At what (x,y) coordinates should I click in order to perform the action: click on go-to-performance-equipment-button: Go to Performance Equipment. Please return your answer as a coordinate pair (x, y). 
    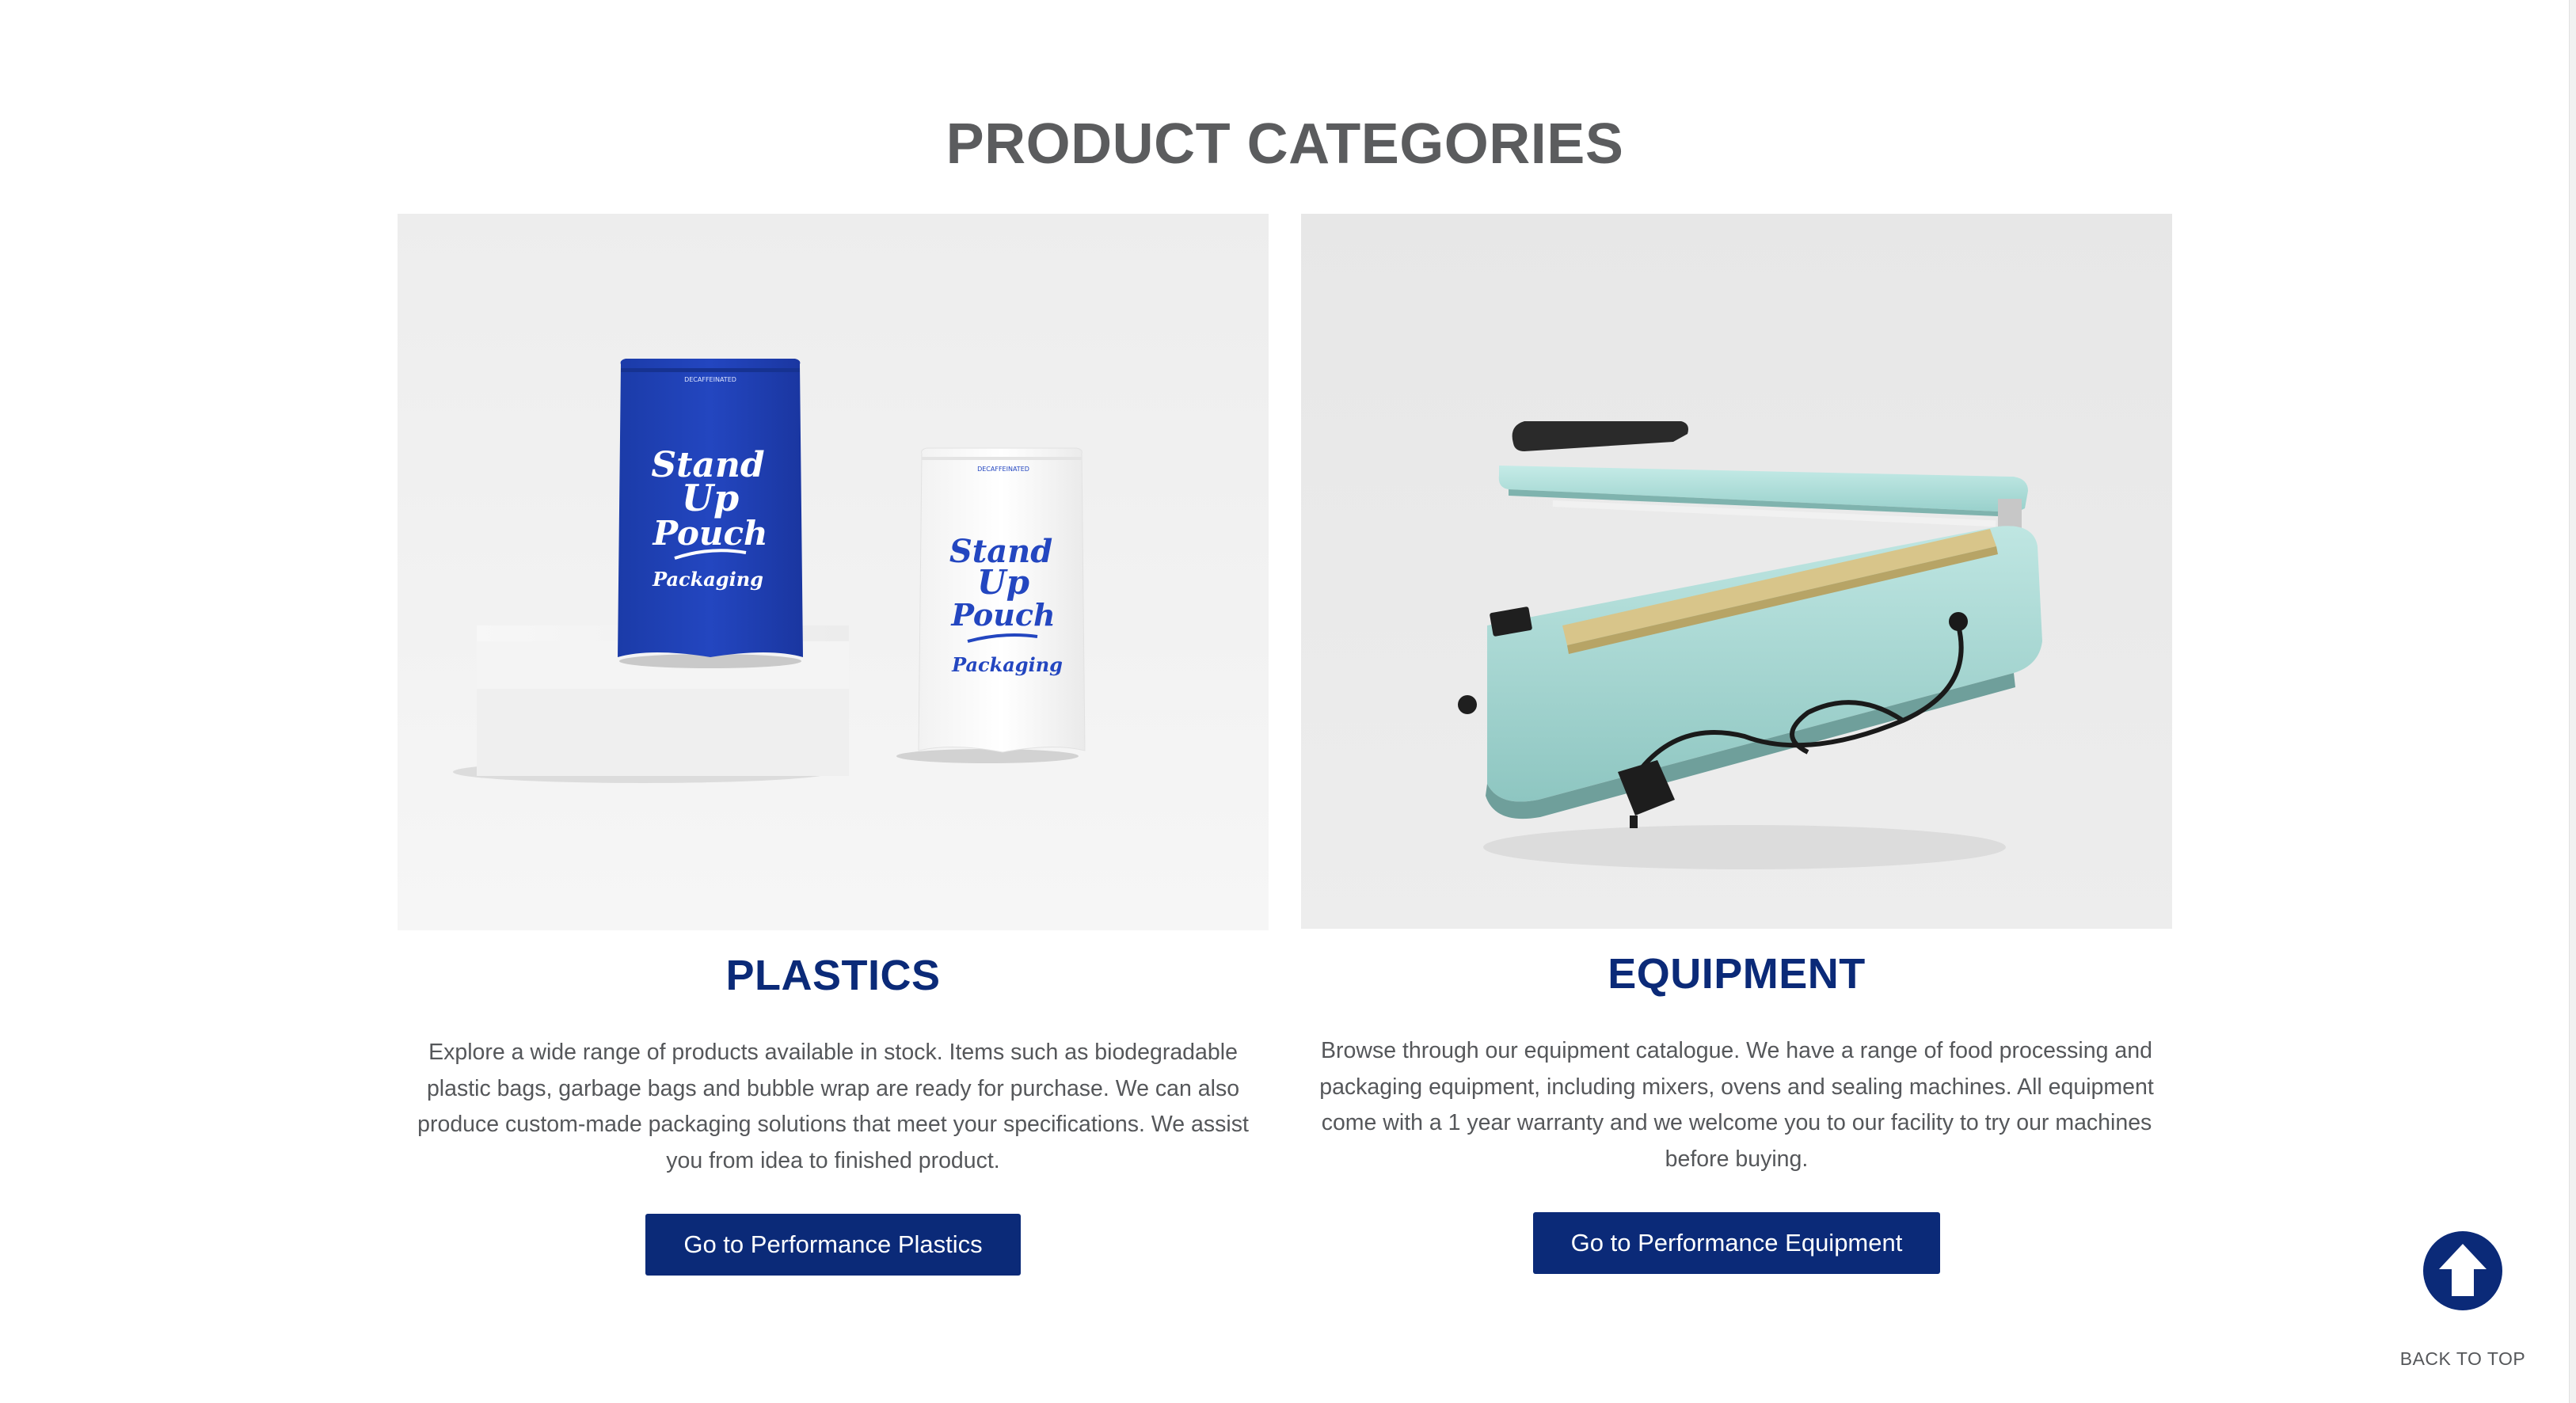
    Looking at the image, I should click on (1736, 1243).